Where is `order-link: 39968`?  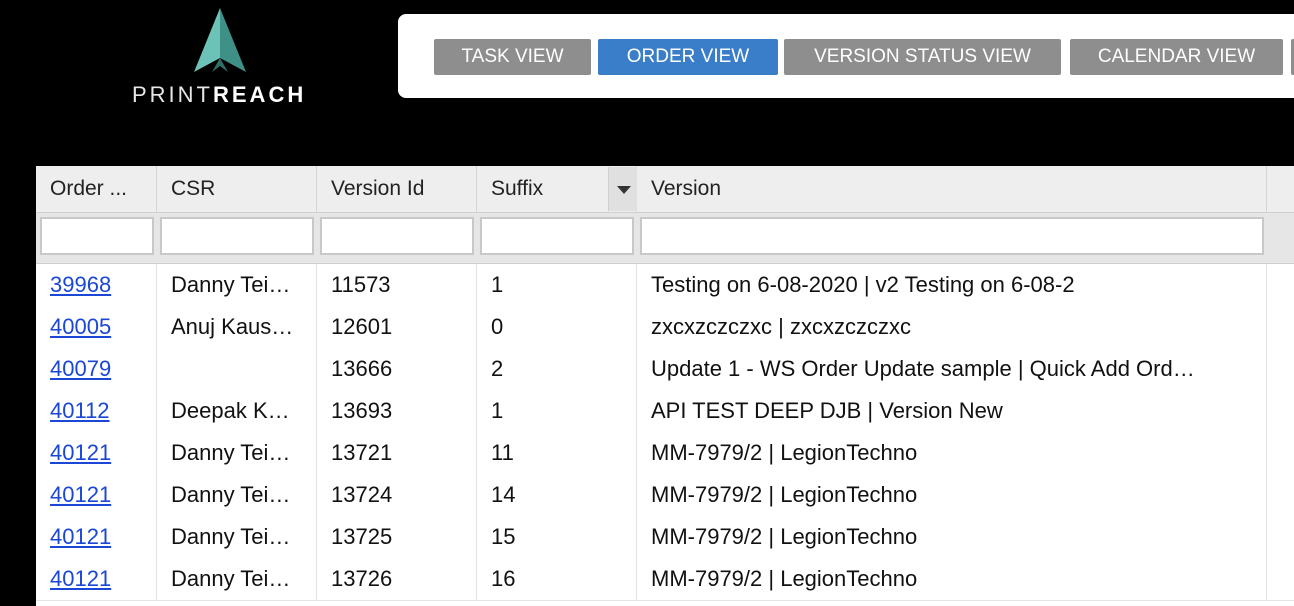
order-link: 39968 is located at coordinates (80, 284).